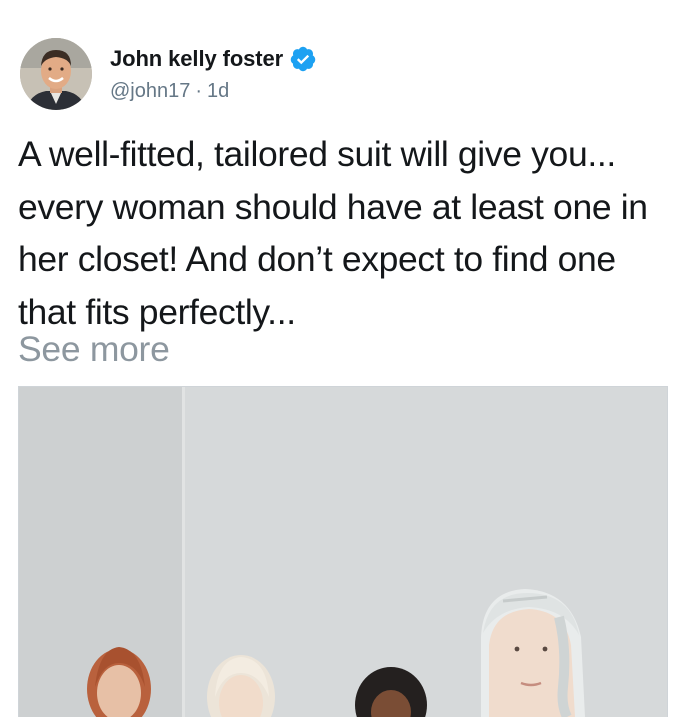  I want to click on name-row: John kelly foster, so click(213, 59).